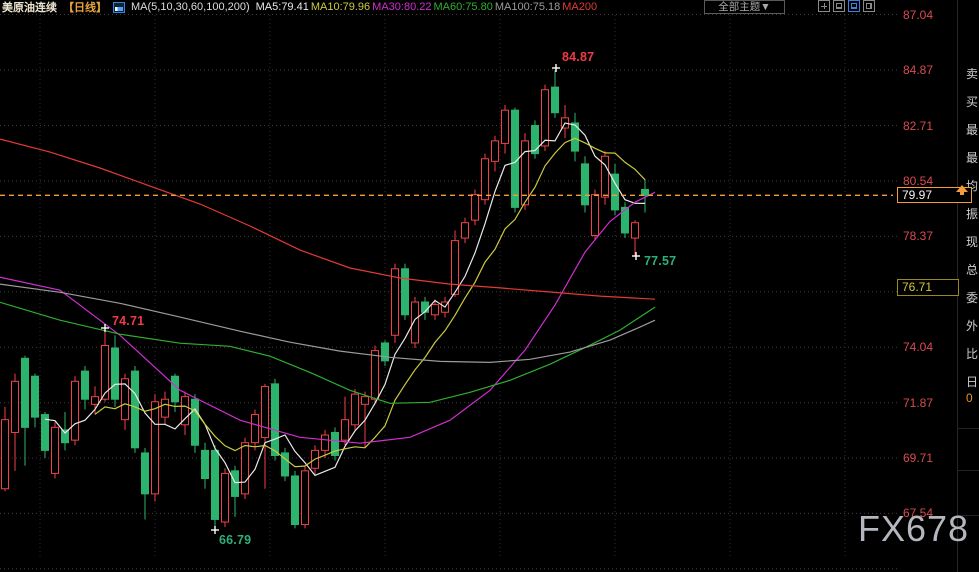 Image resolution: width=979 pixels, height=572 pixels. Describe the element at coordinates (972, 74) in the screenshot. I see `quote-panel-char: 卖` at that location.